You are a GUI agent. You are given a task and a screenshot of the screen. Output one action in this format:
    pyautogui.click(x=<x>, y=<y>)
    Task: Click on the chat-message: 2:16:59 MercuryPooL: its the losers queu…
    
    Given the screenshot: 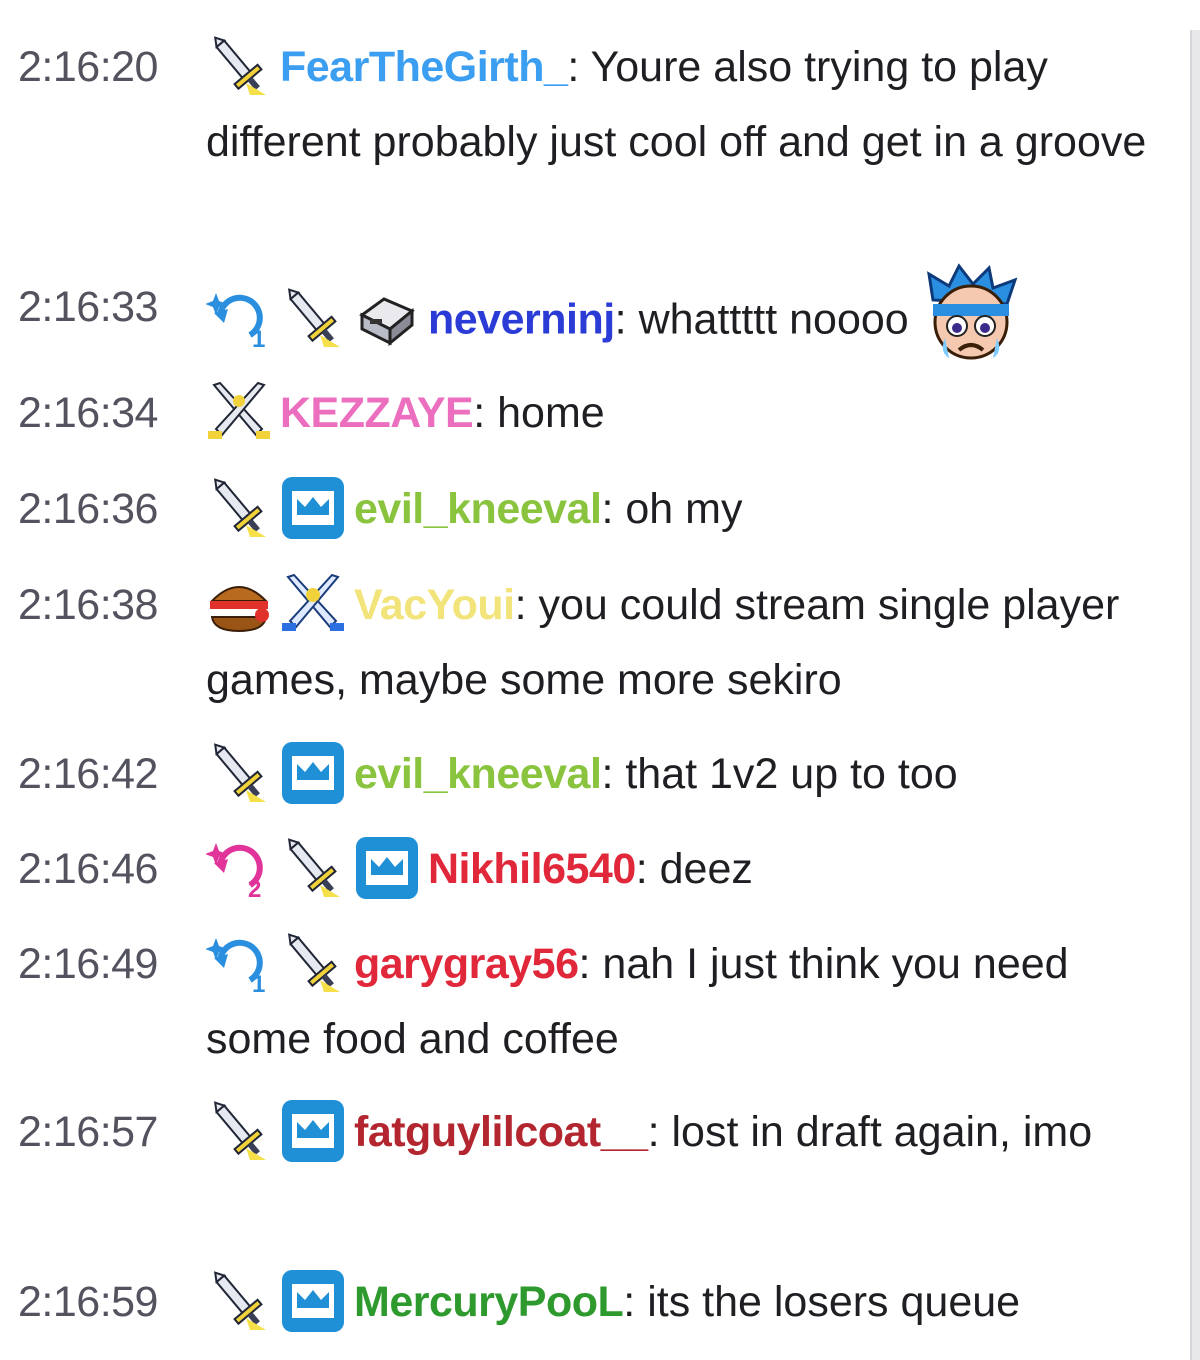 What is the action you would take?
    pyautogui.click(x=575, y=1302)
    